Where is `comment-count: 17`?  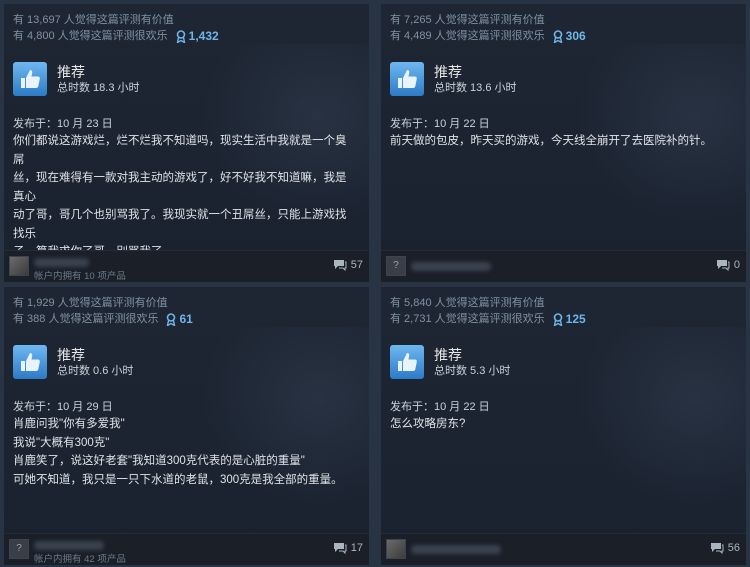
comment-count: 17 is located at coordinates (356, 548).